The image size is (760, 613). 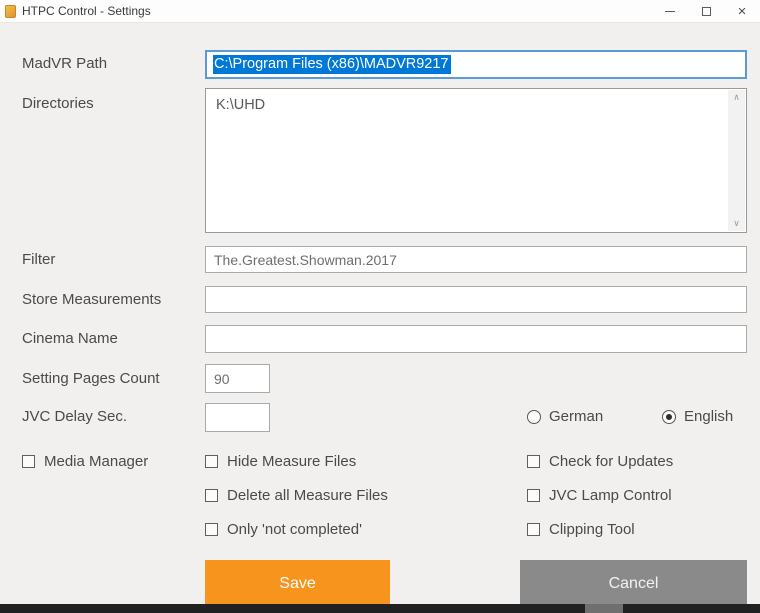 I want to click on radio-english-circle, so click(x=669, y=416).